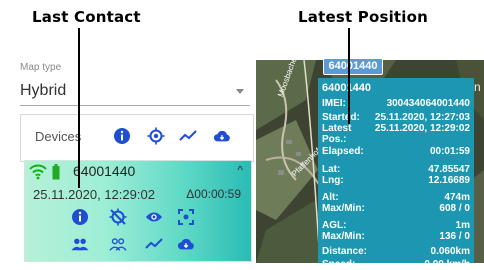 This screenshot has height=270, width=484. I want to click on latest-position-arrow, so click(349, 76).